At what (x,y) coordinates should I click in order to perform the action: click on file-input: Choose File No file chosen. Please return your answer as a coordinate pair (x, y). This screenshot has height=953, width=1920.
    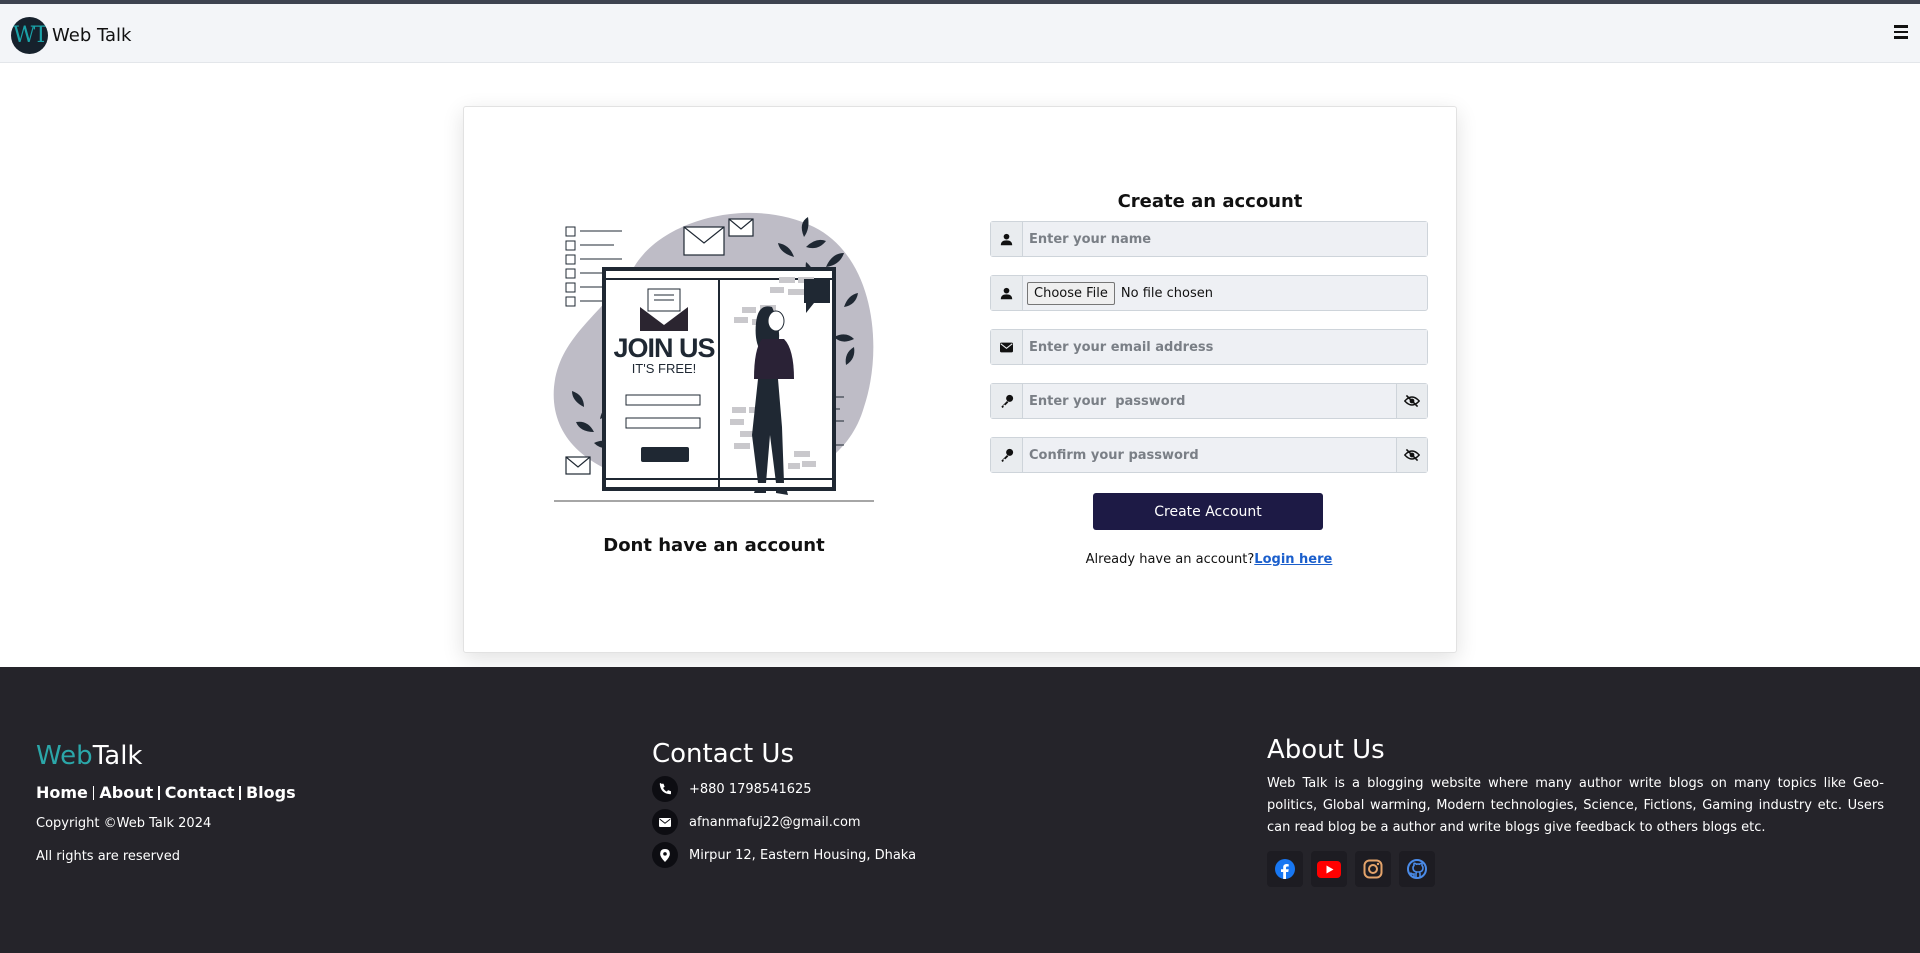
    Looking at the image, I should click on (1225, 293).